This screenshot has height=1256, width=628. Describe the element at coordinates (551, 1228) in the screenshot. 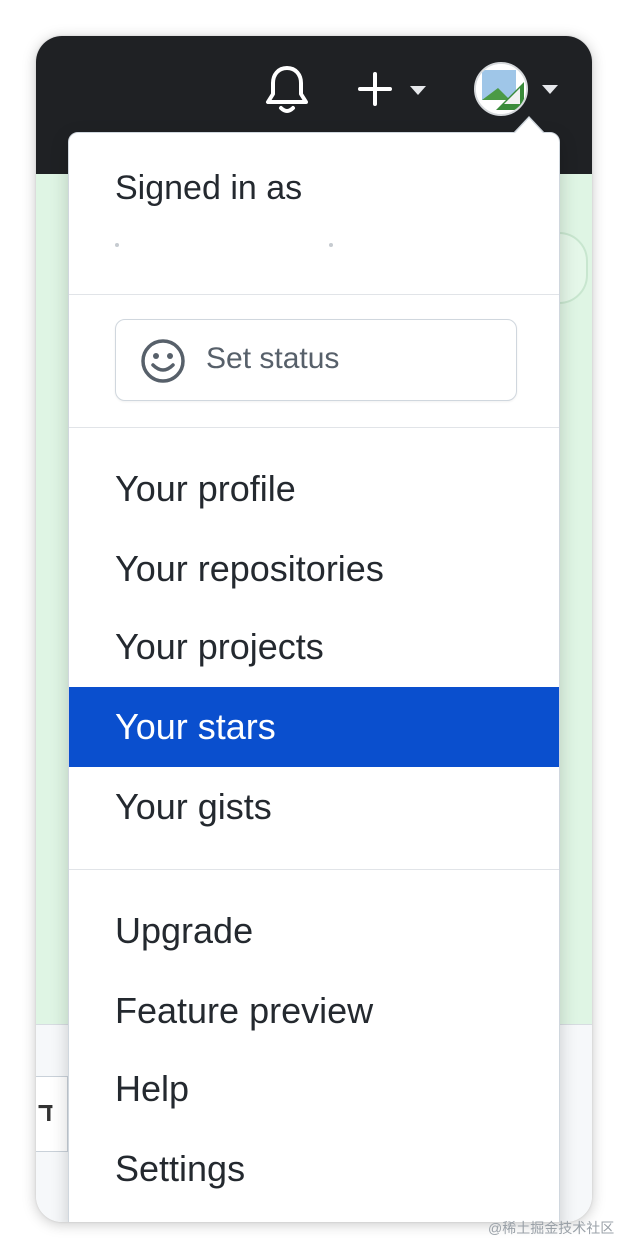

I see `watermark: @稀土掘金技术社区` at that location.